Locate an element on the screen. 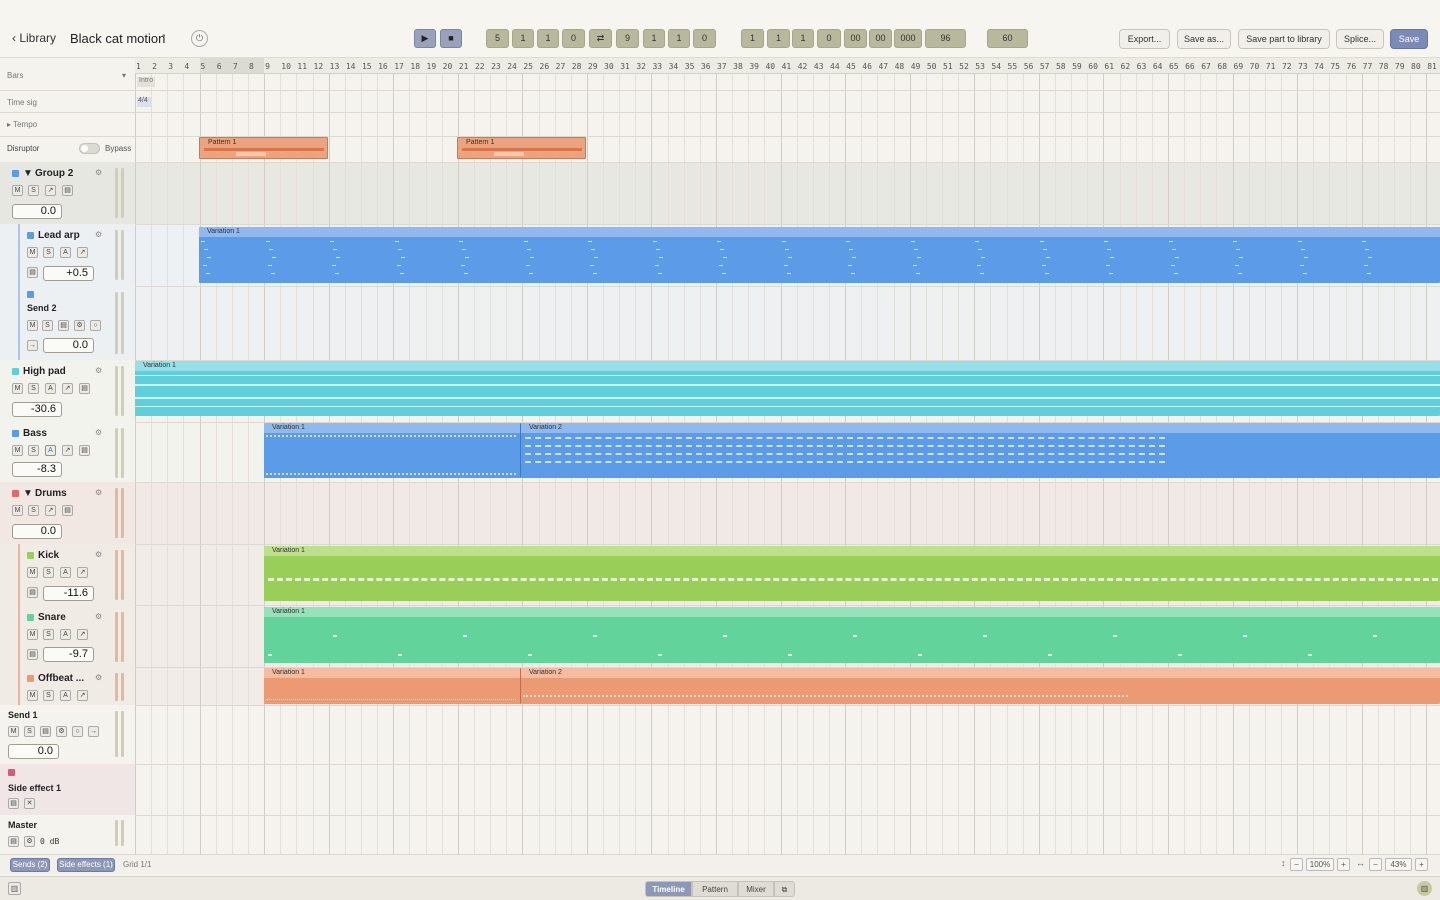 This screenshot has height=900, width=1440. track-name: Side effect 1 is located at coordinates (34, 788).